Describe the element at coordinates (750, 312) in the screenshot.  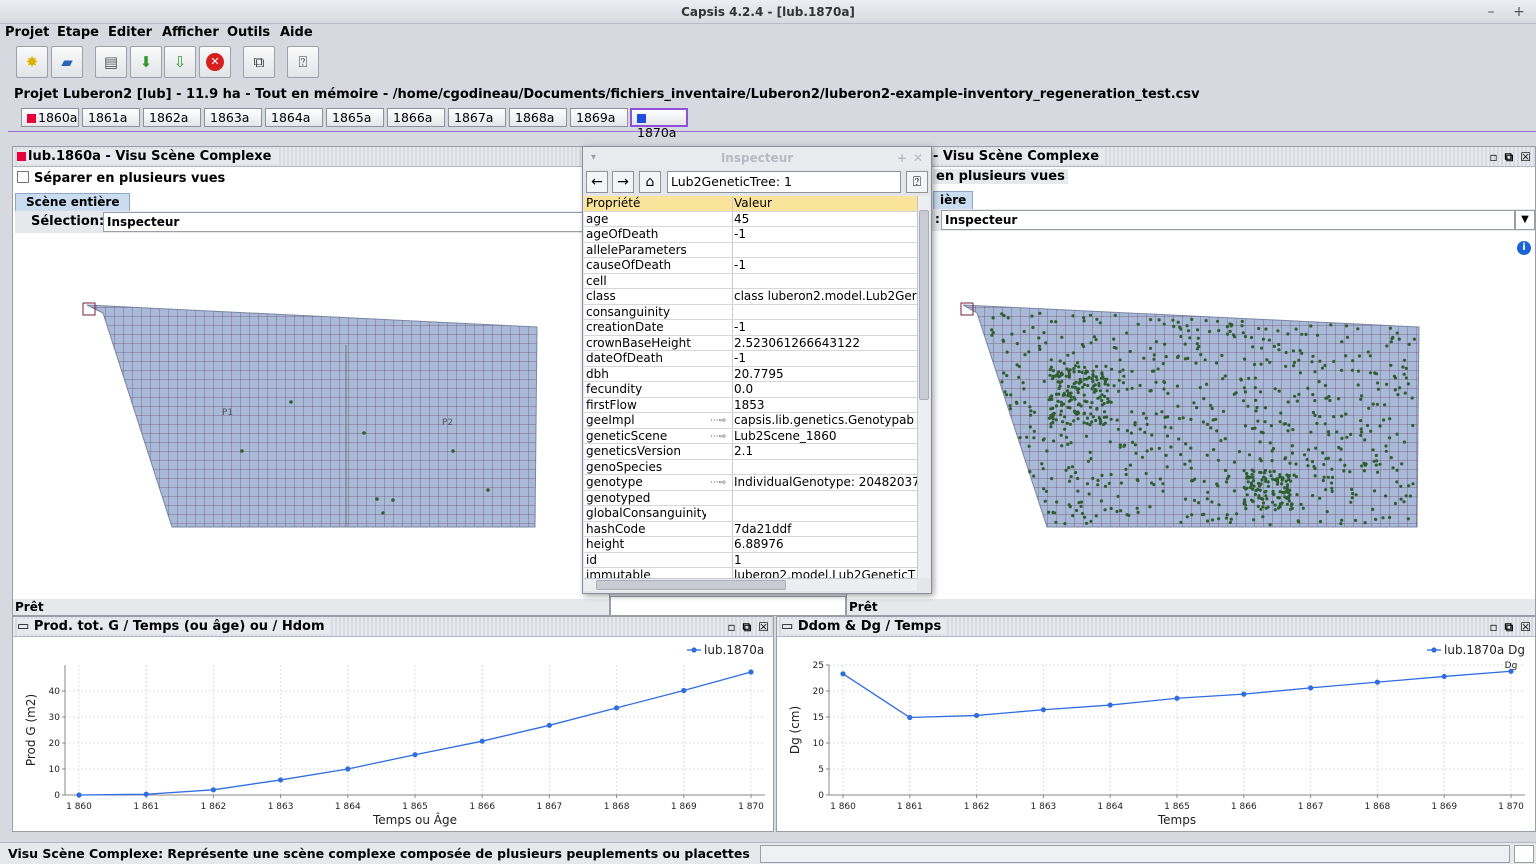
I see `table-row: consanguinity` at that location.